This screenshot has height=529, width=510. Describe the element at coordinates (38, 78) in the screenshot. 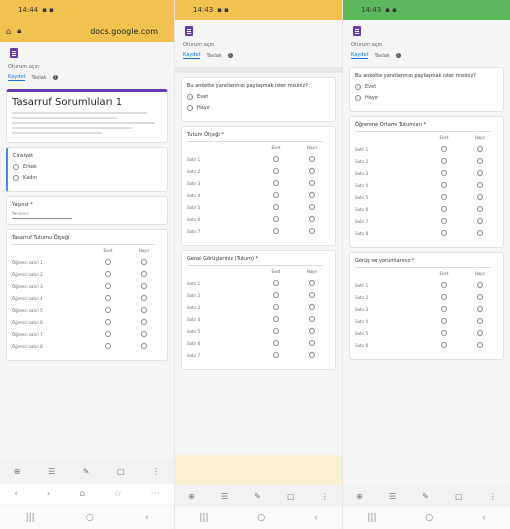

I see `tab-draft: Taslak` at that location.